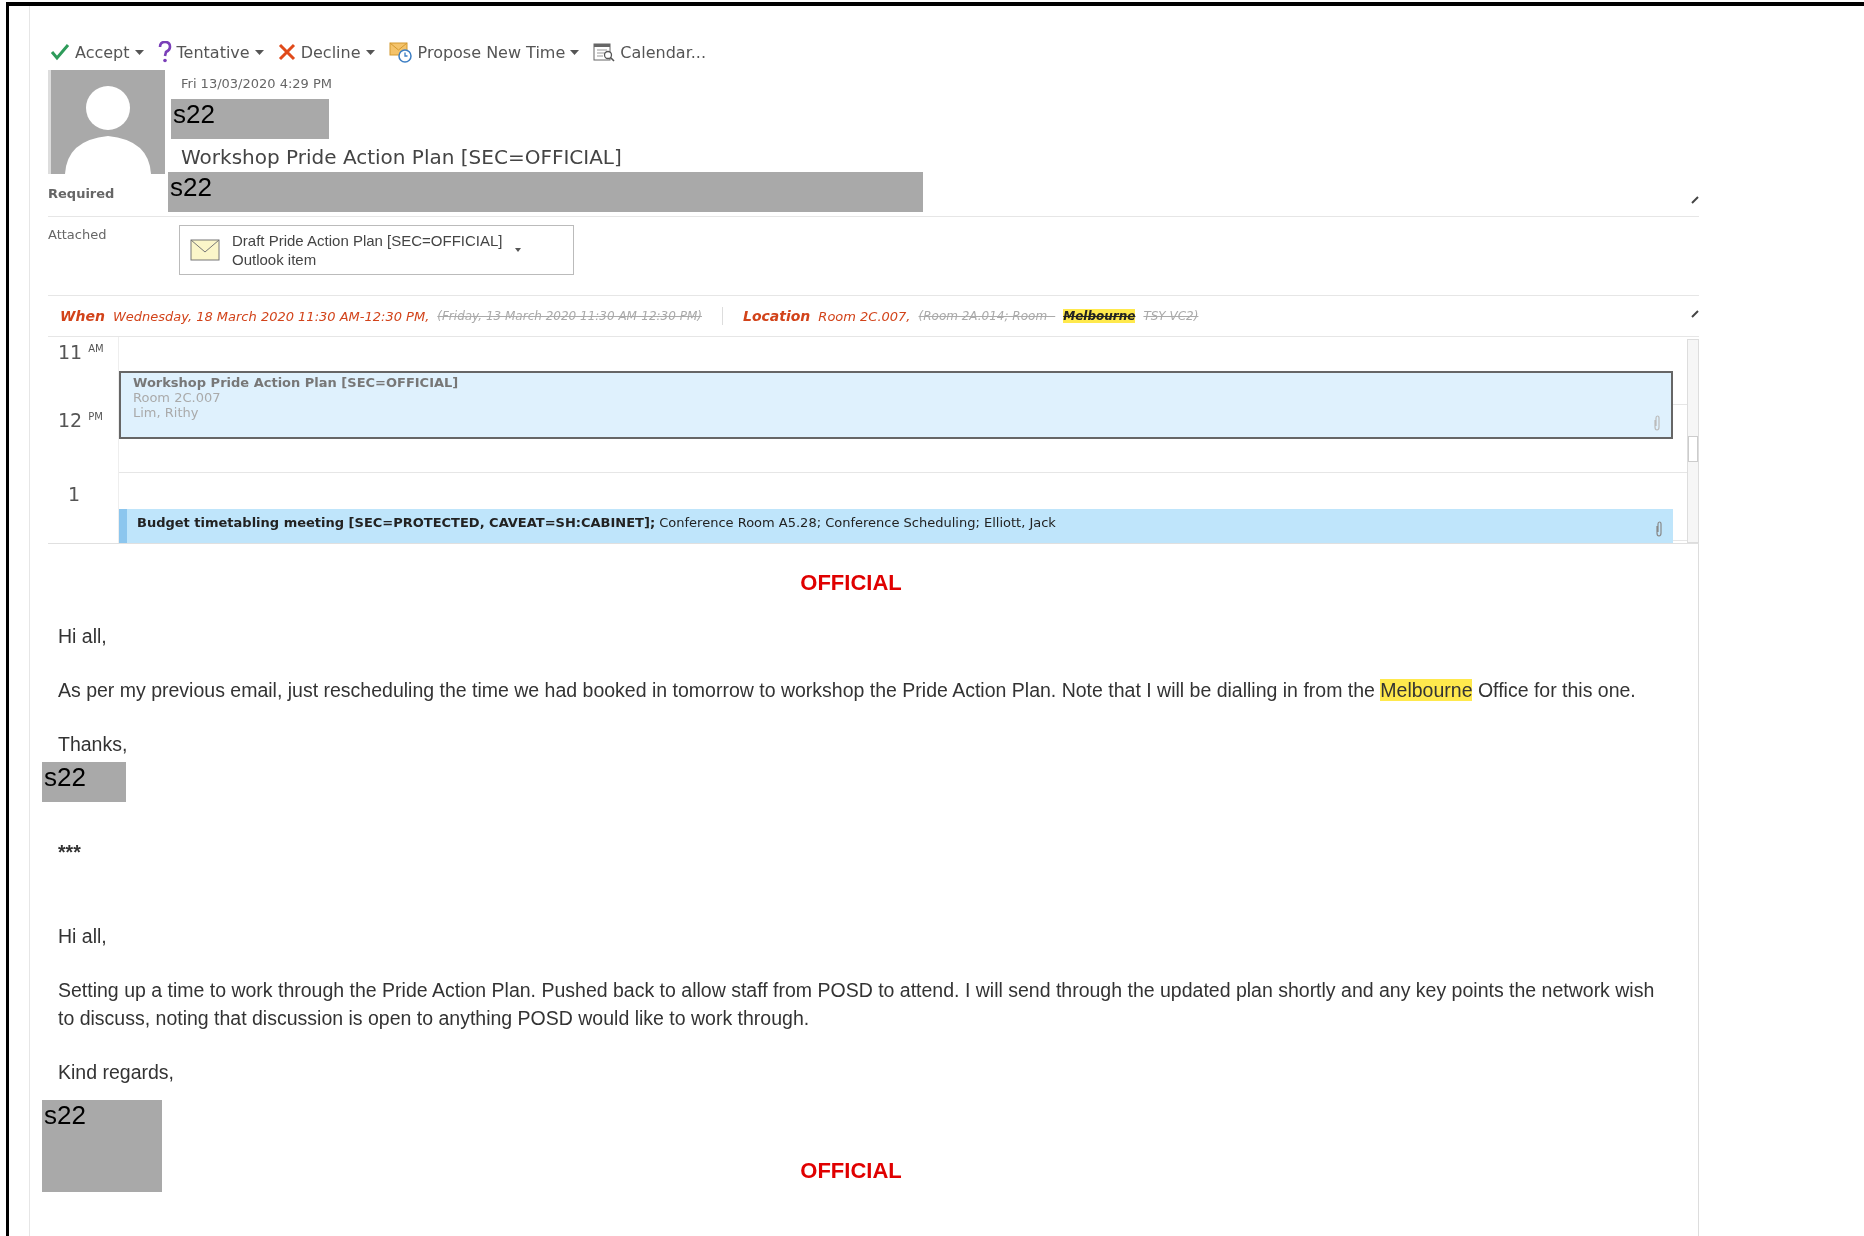  What do you see at coordinates (569, 316) in the screenshot?
I see `previous-time: (Friday, 13 March 2020 11:30 AM-12:30 PM)` at bounding box center [569, 316].